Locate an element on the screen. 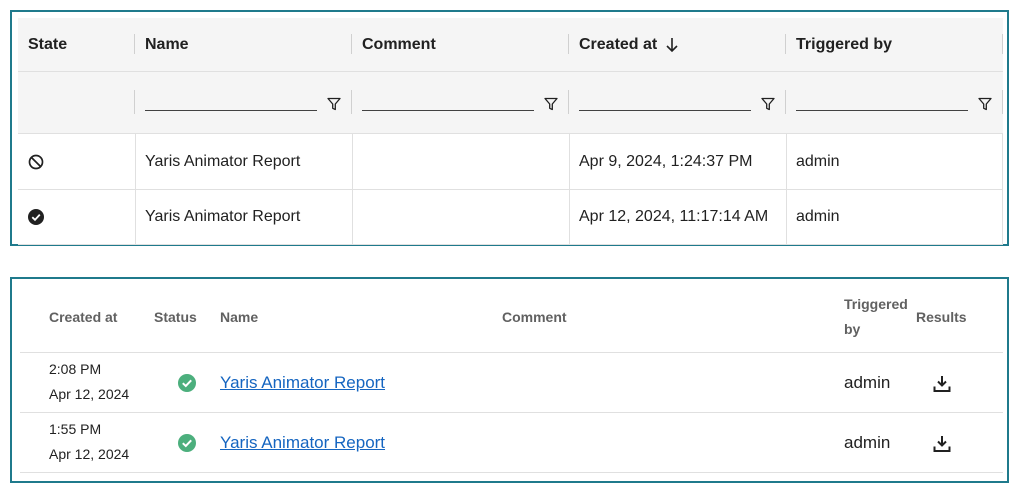 This screenshot has width=1020, height=492. column-header-label: Created at is located at coordinates (618, 44).